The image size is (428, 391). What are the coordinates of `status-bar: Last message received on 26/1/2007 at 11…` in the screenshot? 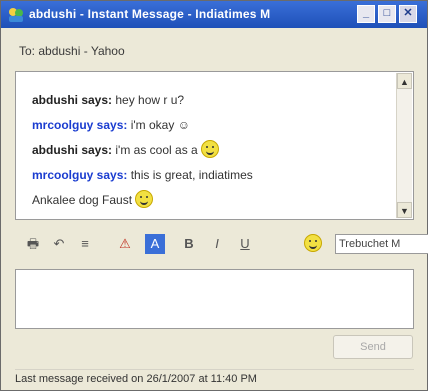 It's located at (214, 378).